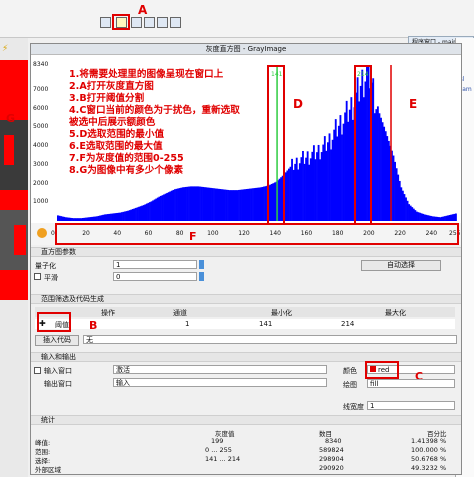 Image resolution: width=474 pixels, height=477 pixels. Describe the element at coordinates (220, 369) in the screenshot. I see `input-window-select: 激活` at that location.